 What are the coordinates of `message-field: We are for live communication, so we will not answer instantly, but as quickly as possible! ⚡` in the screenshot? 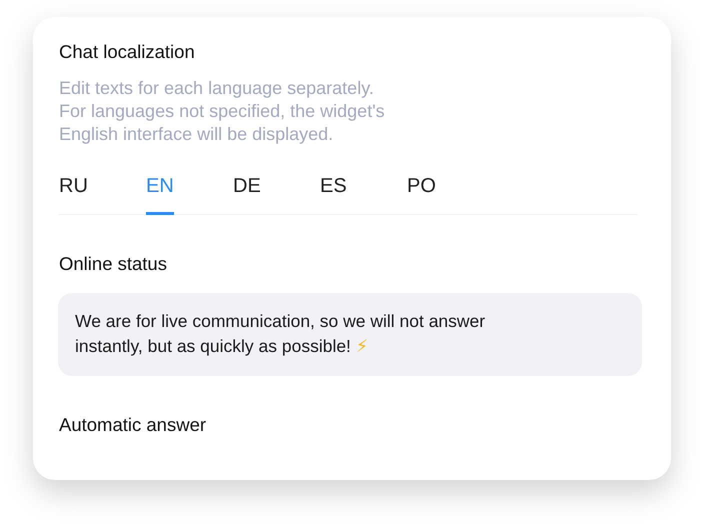 It's located at (350, 334).